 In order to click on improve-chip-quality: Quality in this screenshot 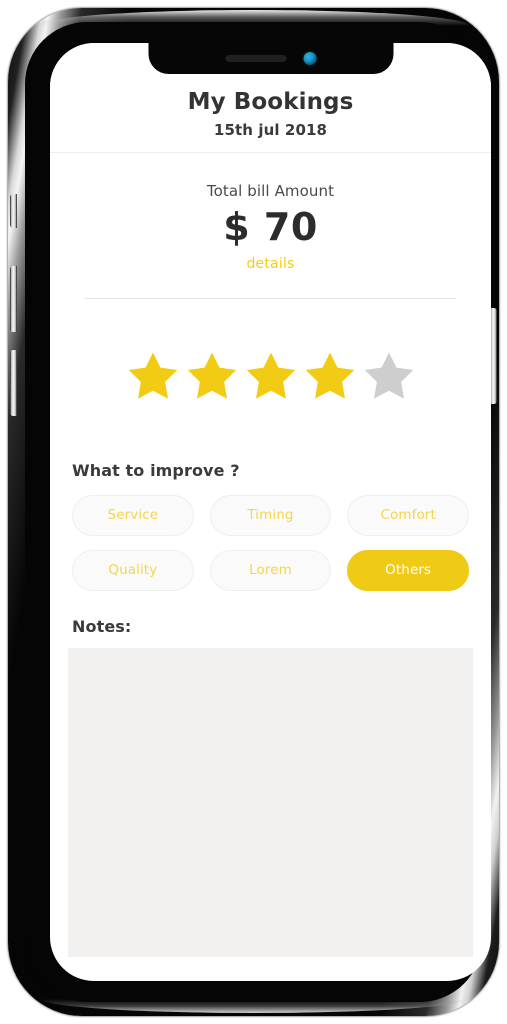, I will do `click(133, 570)`.